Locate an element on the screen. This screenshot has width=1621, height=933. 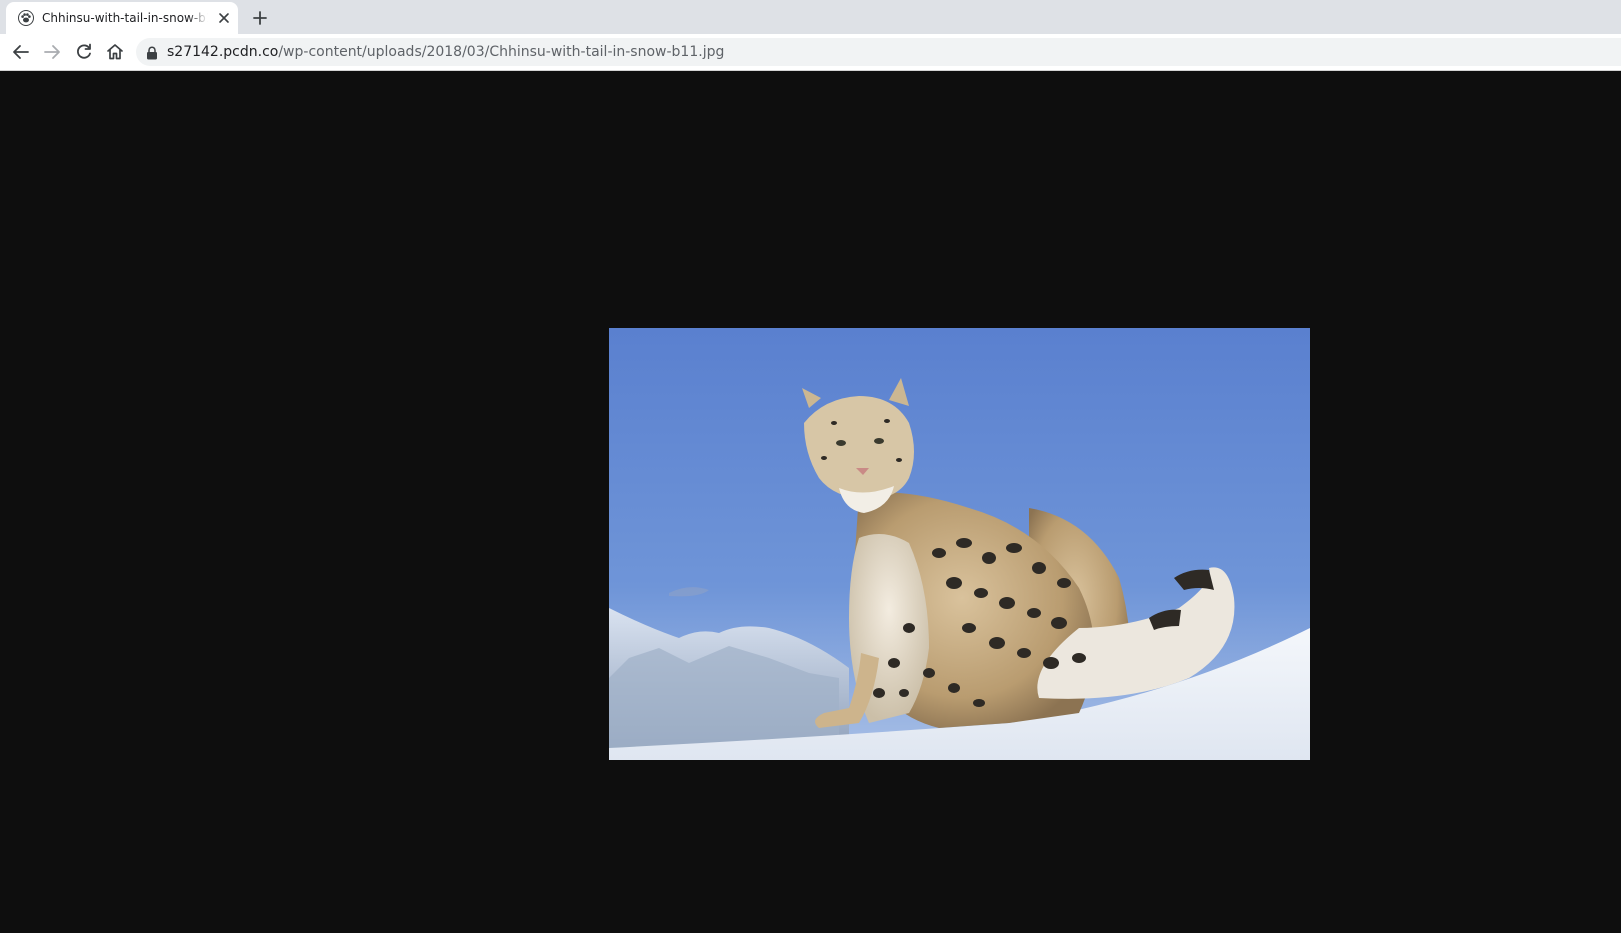
lock-icon is located at coordinates (152, 52).